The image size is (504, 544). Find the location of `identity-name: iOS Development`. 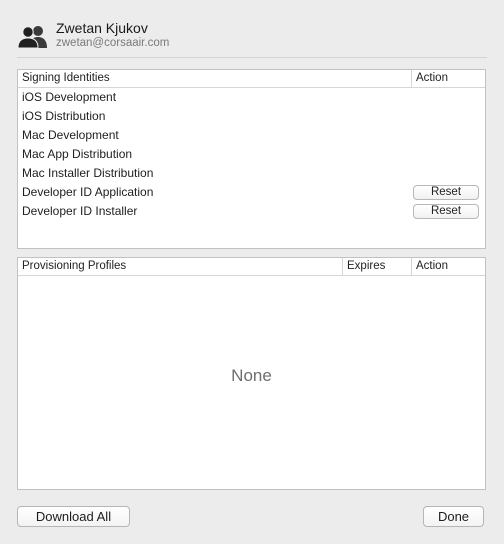

identity-name: iOS Development is located at coordinates (69, 97).